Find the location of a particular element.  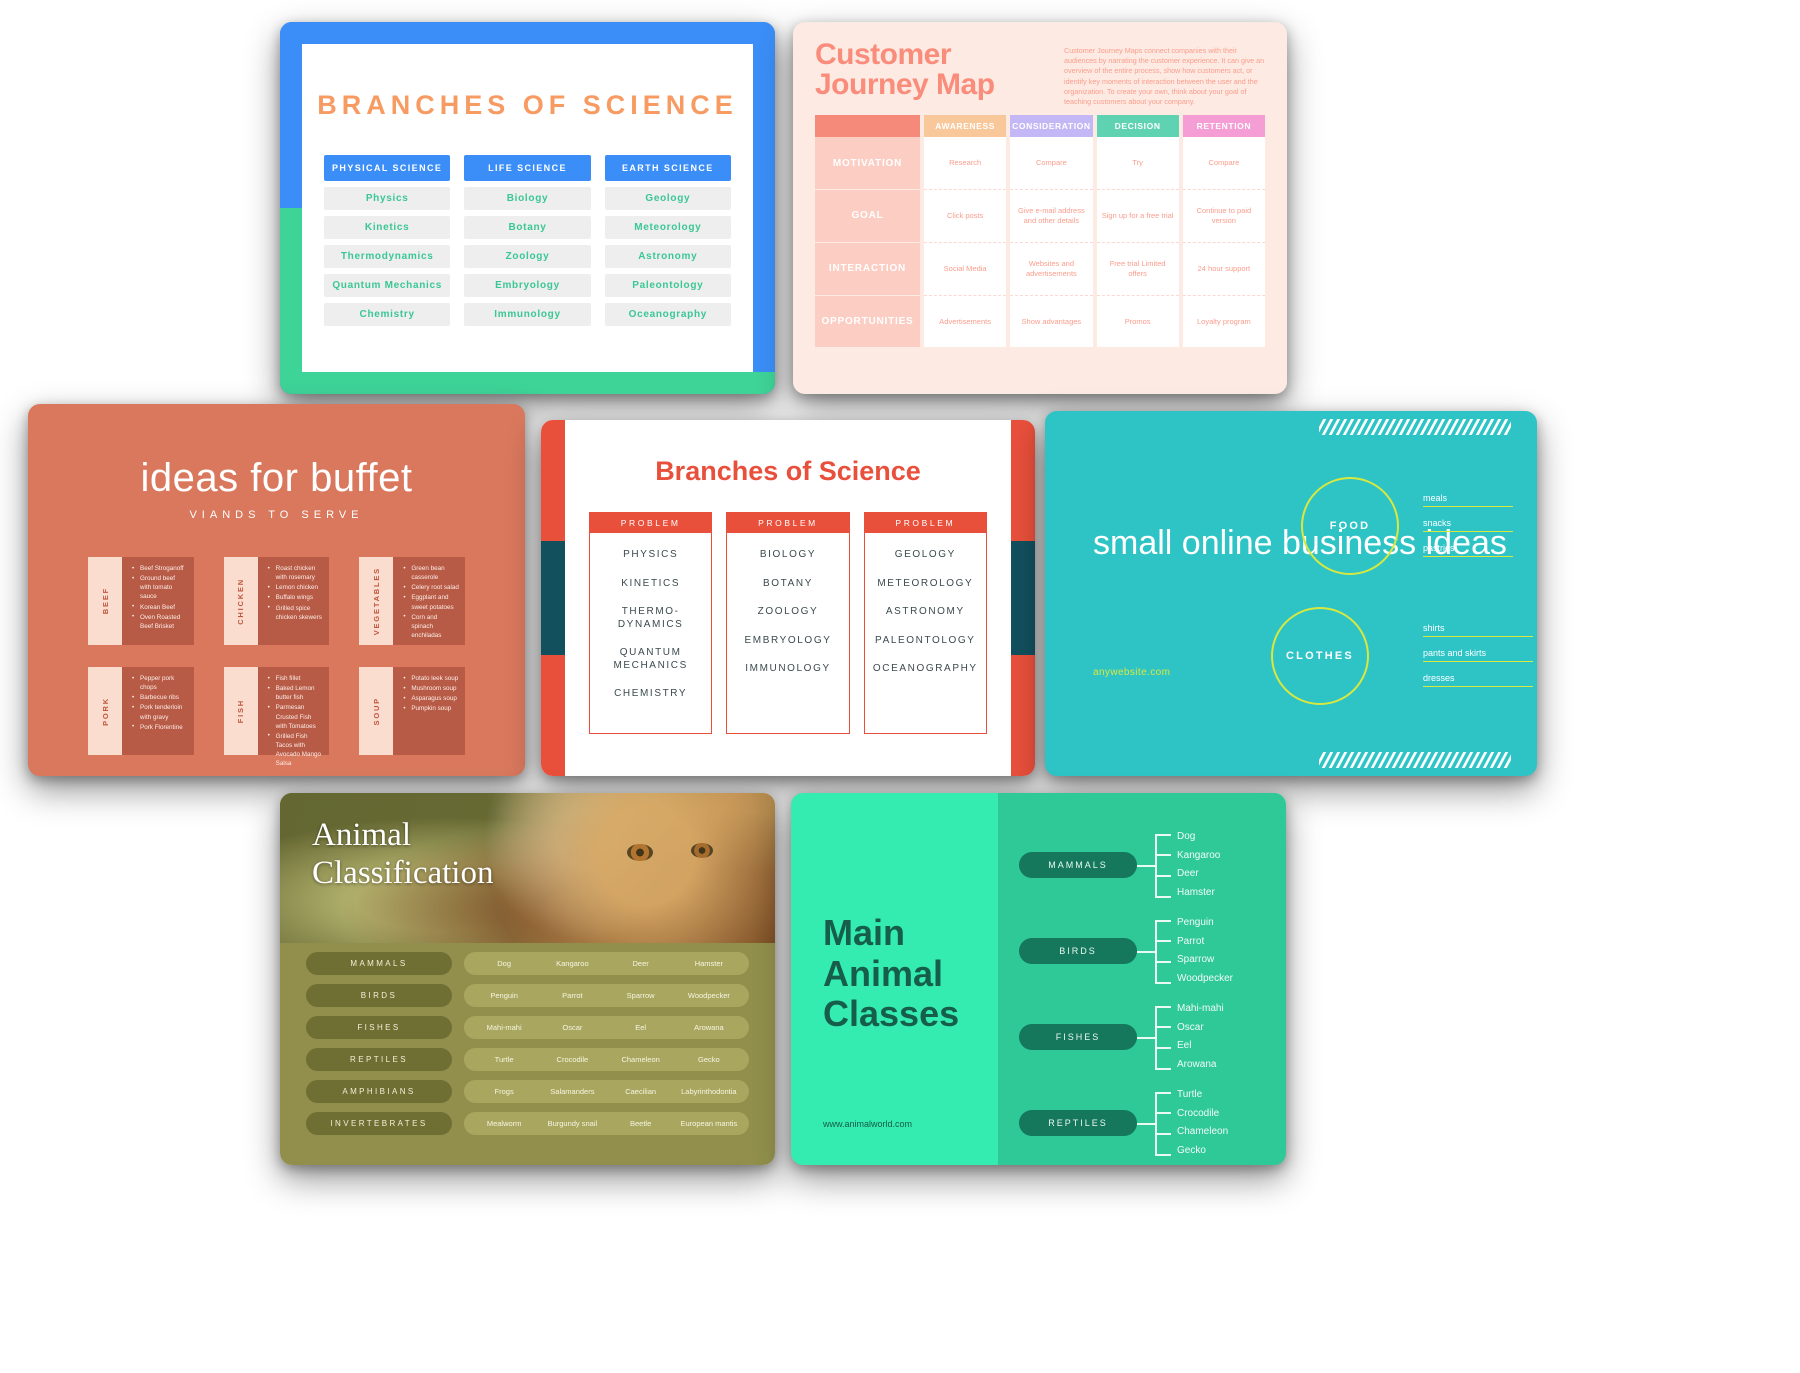

list-item: OCEANOGRAPHY is located at coordinates (925, 668).